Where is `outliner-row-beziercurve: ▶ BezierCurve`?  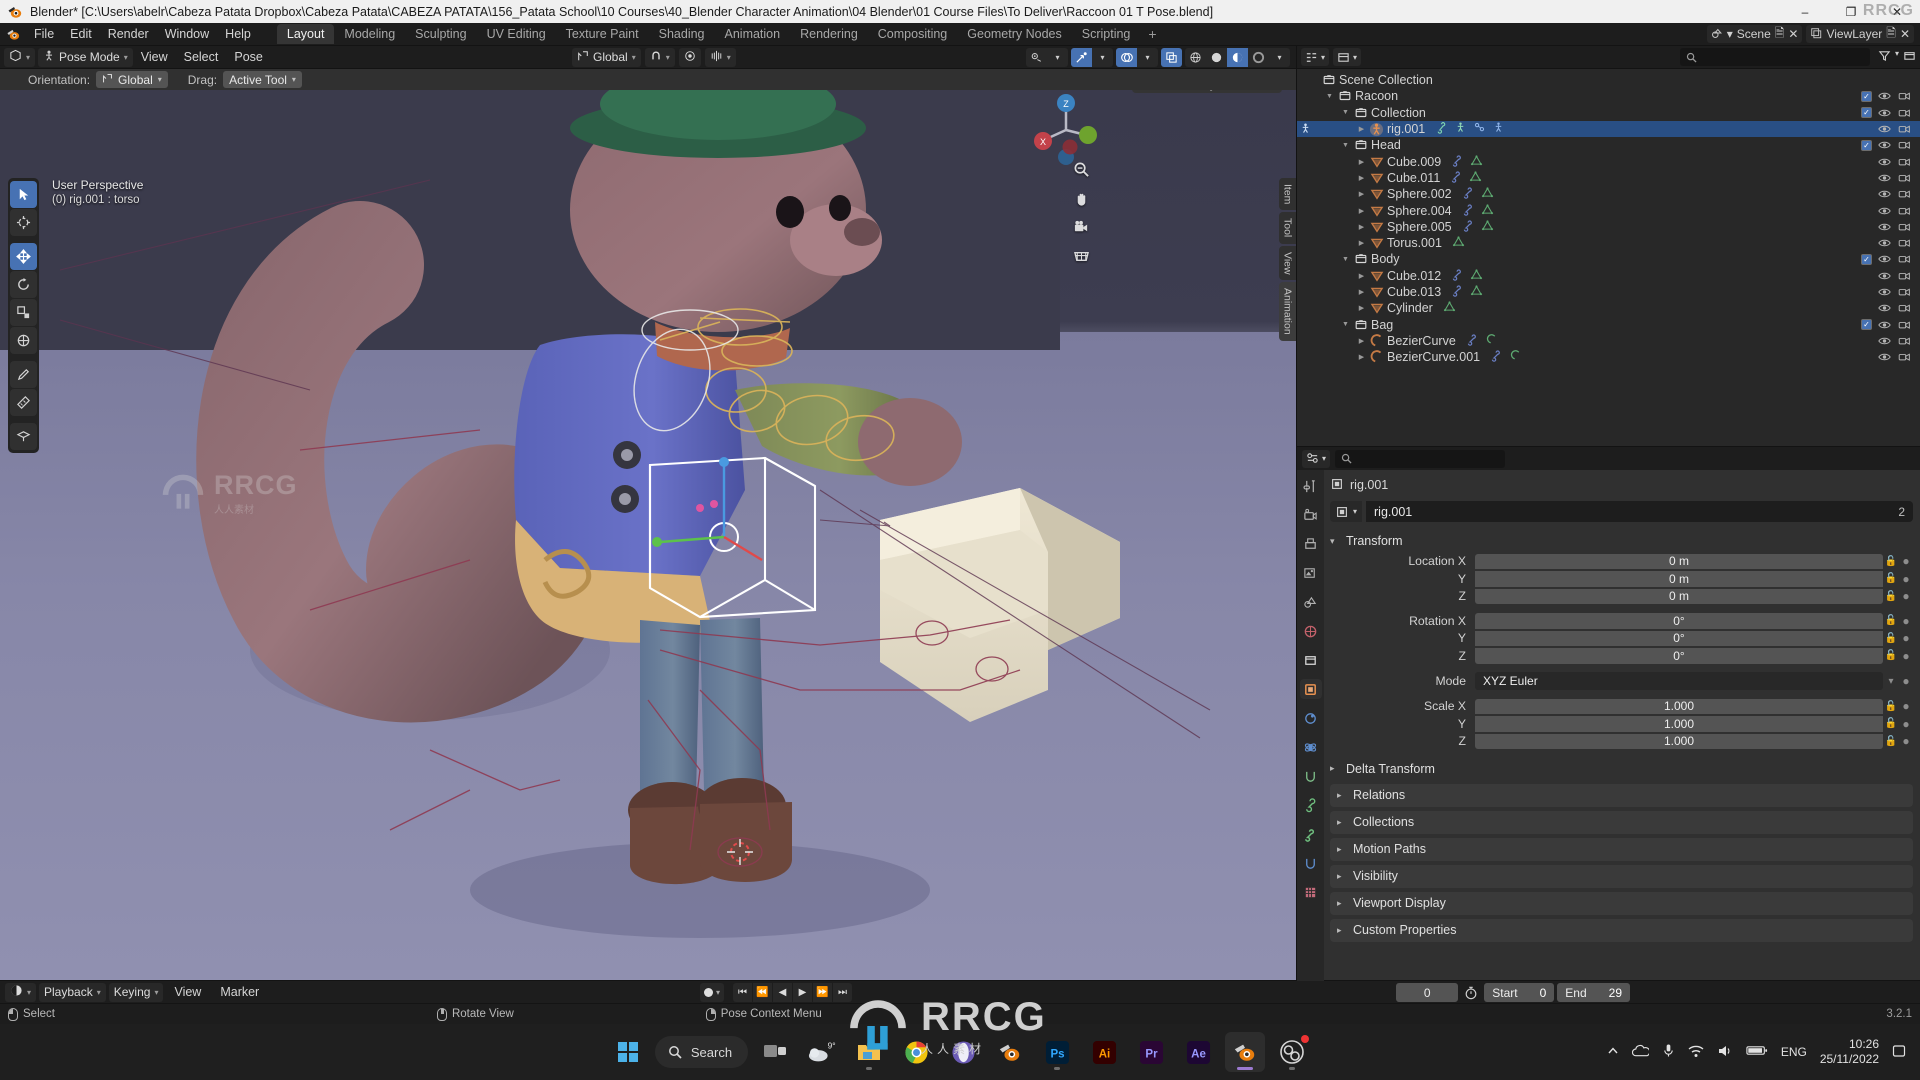
outliner-row-beziercurve: ▶ BezierCurve is located at coordinates (1608, 341).